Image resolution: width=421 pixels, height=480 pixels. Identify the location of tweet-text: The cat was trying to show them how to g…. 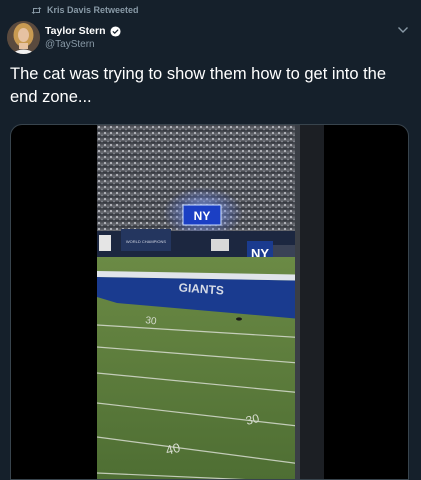
(198, 85).